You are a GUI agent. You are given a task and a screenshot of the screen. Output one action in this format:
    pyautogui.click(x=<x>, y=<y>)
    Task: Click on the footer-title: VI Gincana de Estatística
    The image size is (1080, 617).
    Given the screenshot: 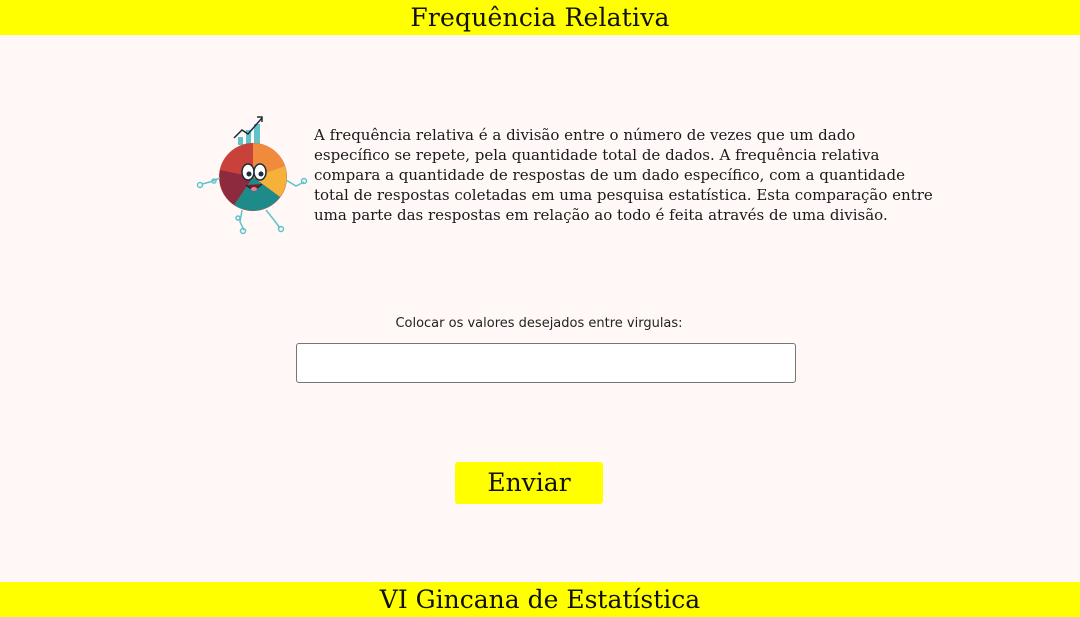 What is the action you would take?
    pyautogui.click(x=540, y=599)
    